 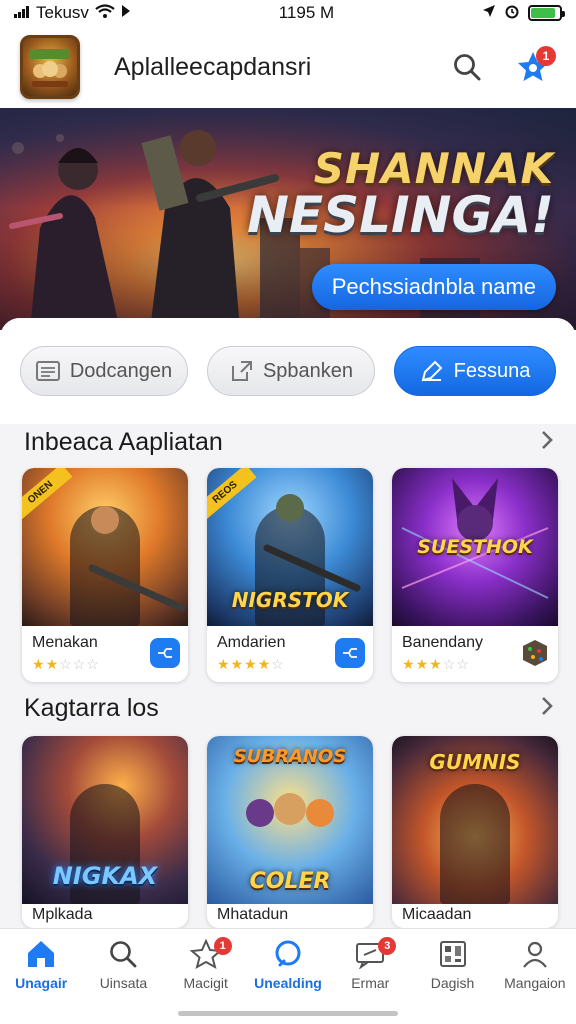 I want to click on app-card-3-art: SUESTHOK, so click(x=475, y=547).